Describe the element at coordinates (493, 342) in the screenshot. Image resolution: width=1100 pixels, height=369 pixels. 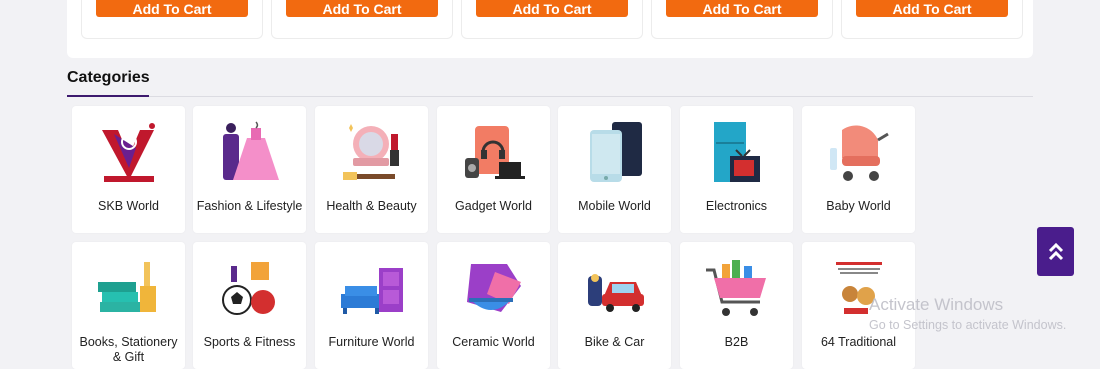
I see `category-label: Ceramic World` at that location.